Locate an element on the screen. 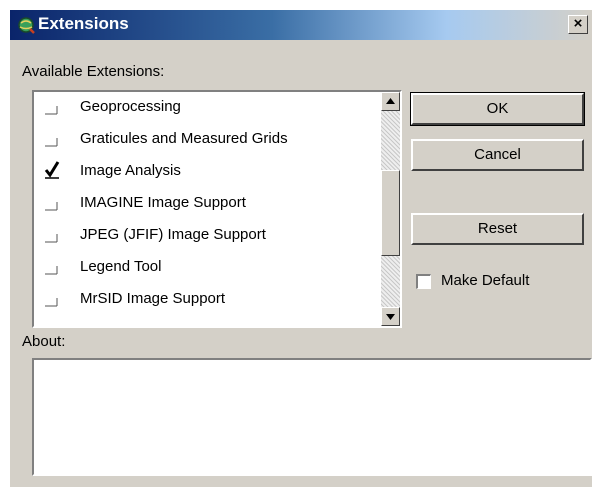  make-default-checkbox is located at coordinates (423, 281).